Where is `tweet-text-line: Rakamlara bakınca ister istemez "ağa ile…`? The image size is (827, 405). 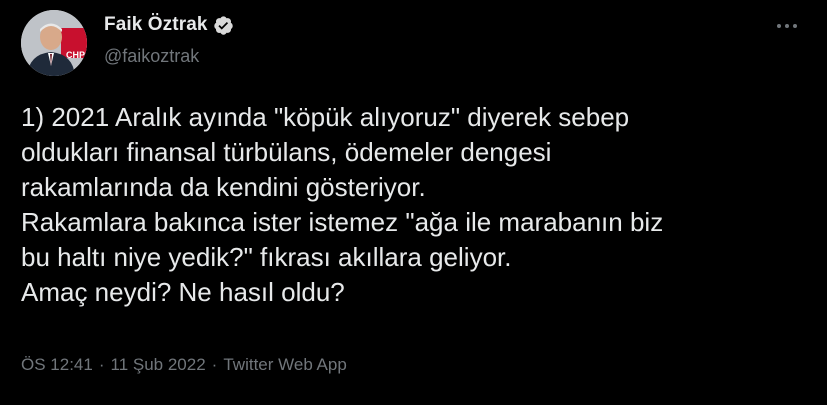
tweet-text-line: Rakamlara bakınca ister istemez "ağa ile… is located at coordinates (342, 222).